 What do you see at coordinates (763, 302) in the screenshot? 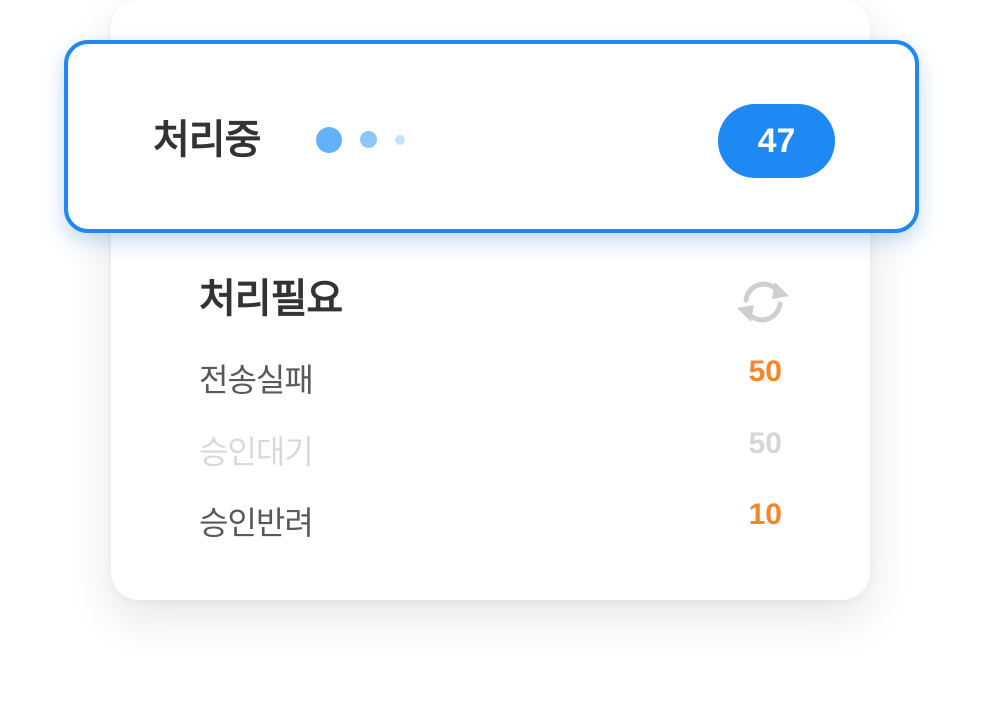
I see `refresh-icon` at bounding box center [763, 302].